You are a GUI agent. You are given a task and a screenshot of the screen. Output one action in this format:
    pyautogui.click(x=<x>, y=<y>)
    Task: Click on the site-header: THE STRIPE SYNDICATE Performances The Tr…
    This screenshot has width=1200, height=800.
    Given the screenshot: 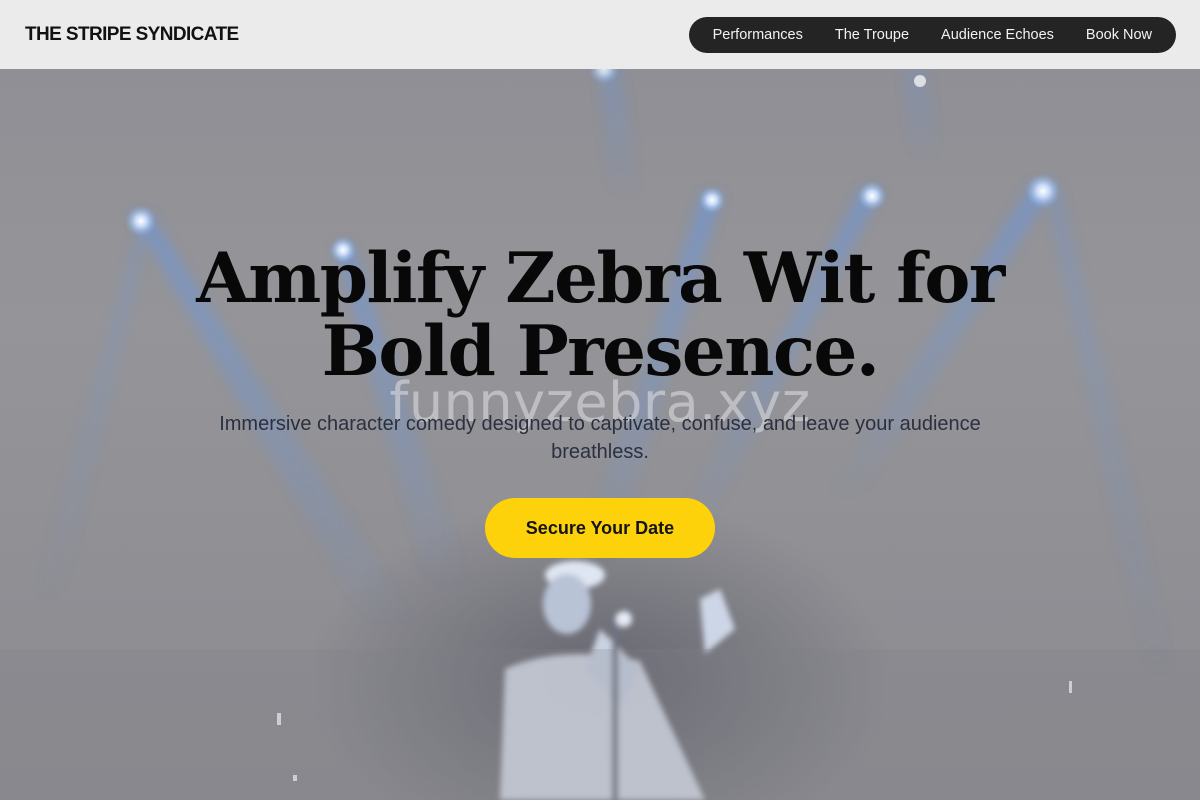 What is the action you would take?
    pyautogui.click(x=600, y=34)
    